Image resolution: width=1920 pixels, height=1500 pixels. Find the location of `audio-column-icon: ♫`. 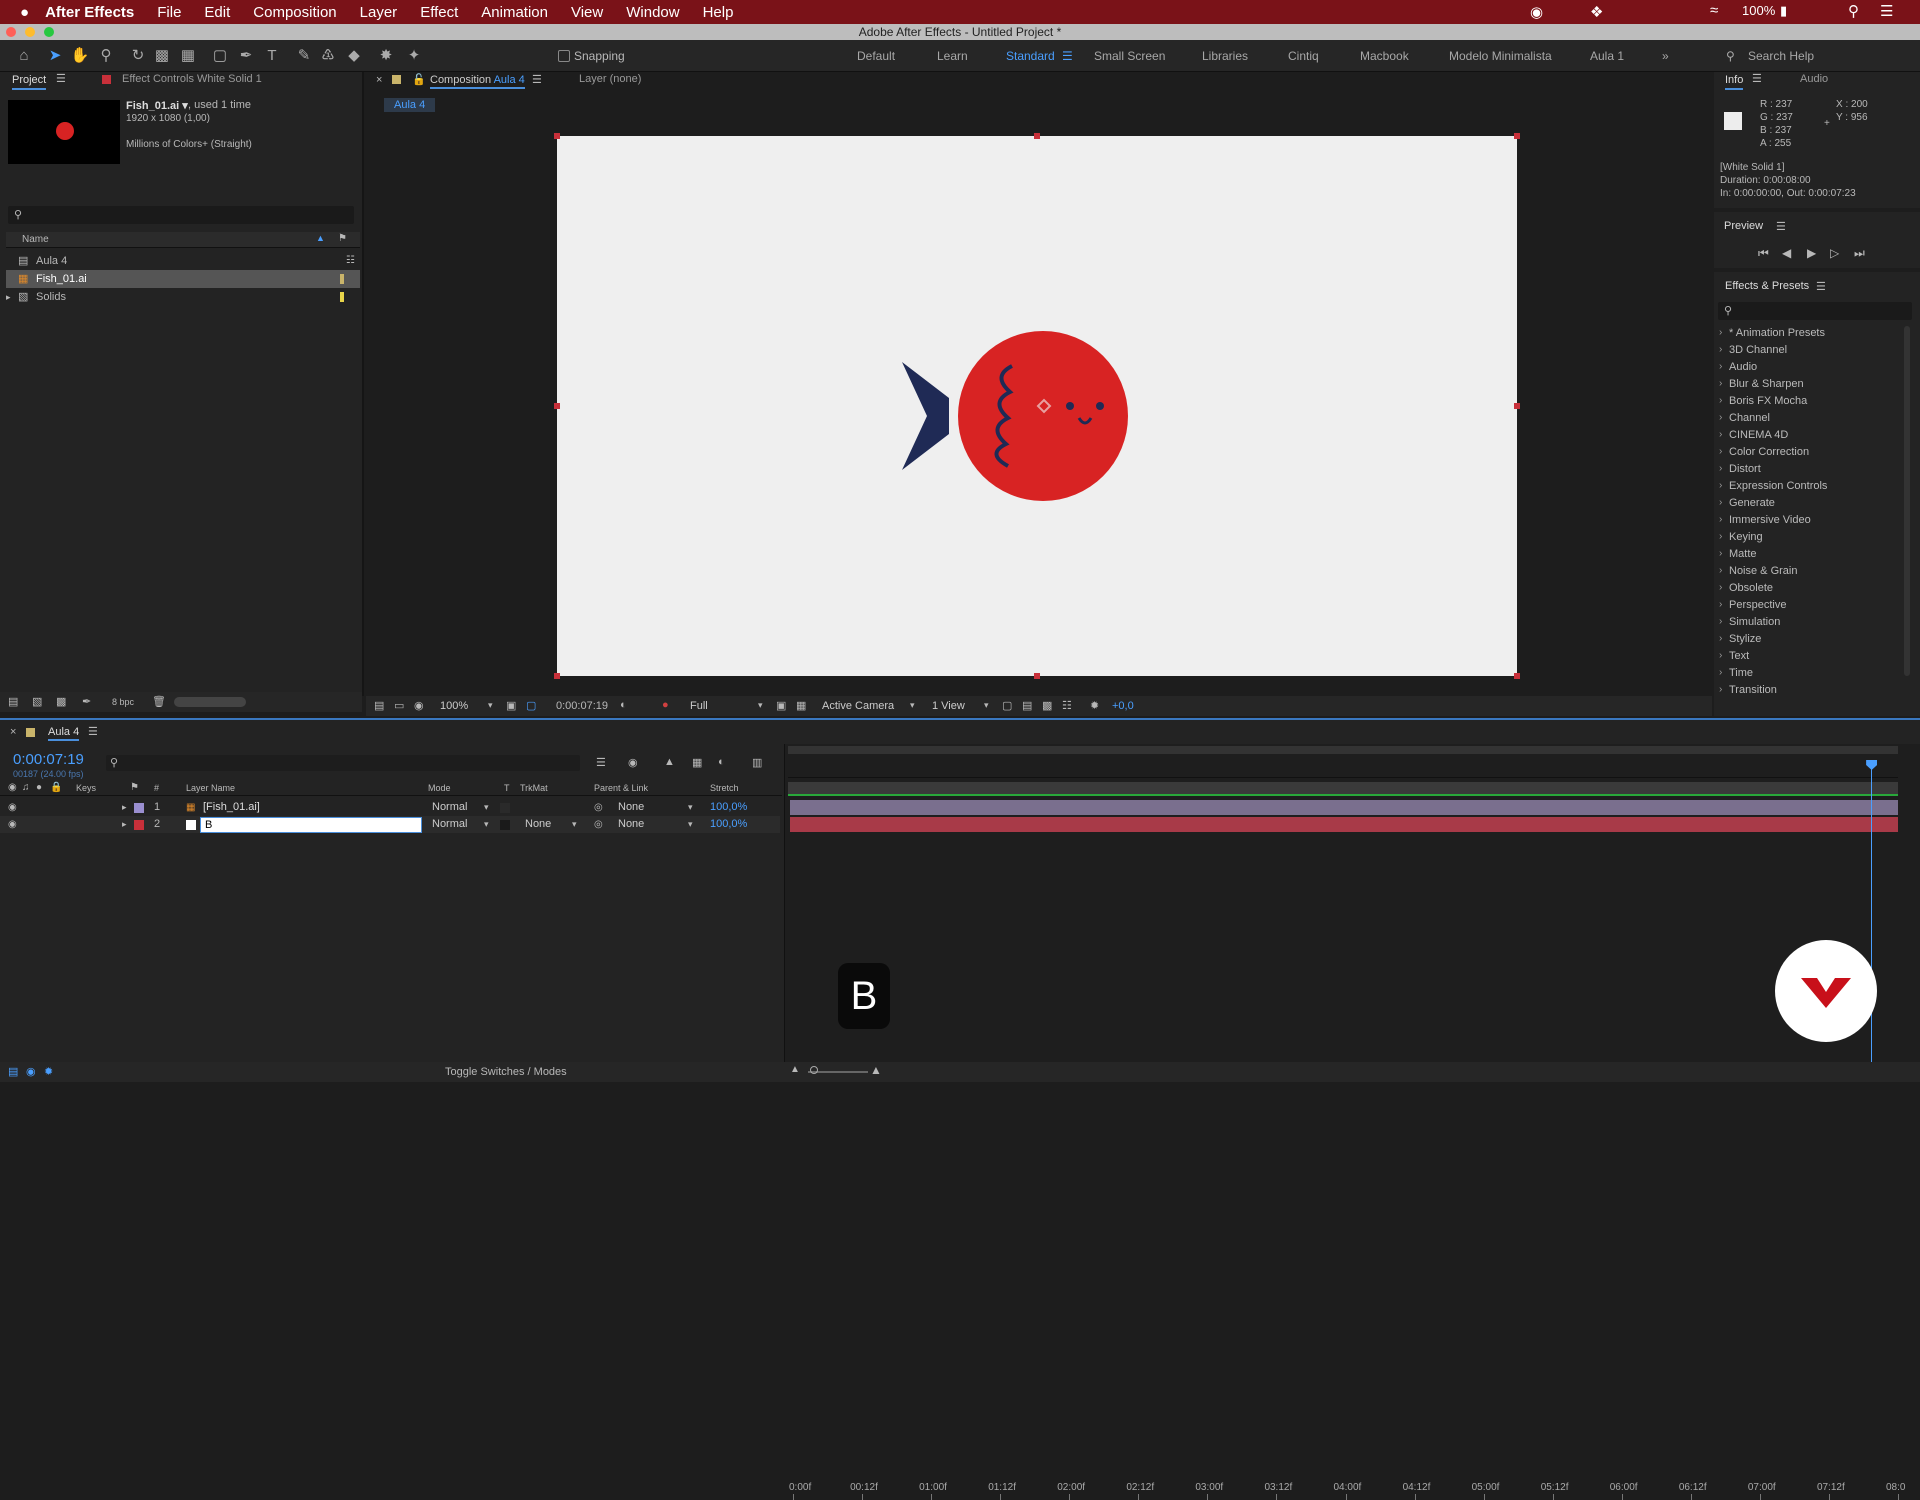

audio-column-icon: ♫ is located at coordinates (26, 787).